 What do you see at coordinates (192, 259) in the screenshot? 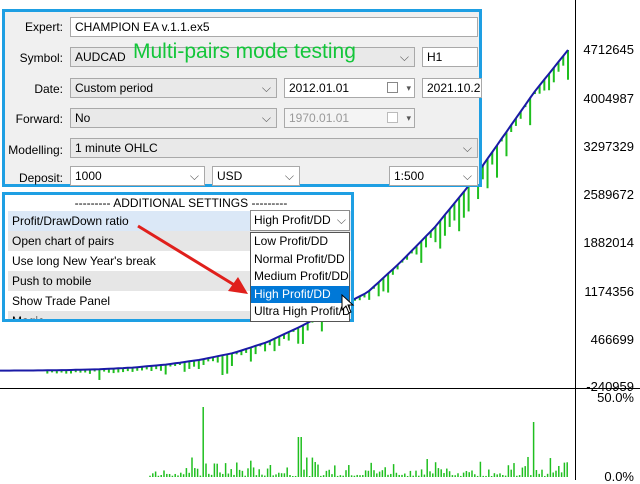
I see `annotation-arrow` at bounding box center [192, 259].